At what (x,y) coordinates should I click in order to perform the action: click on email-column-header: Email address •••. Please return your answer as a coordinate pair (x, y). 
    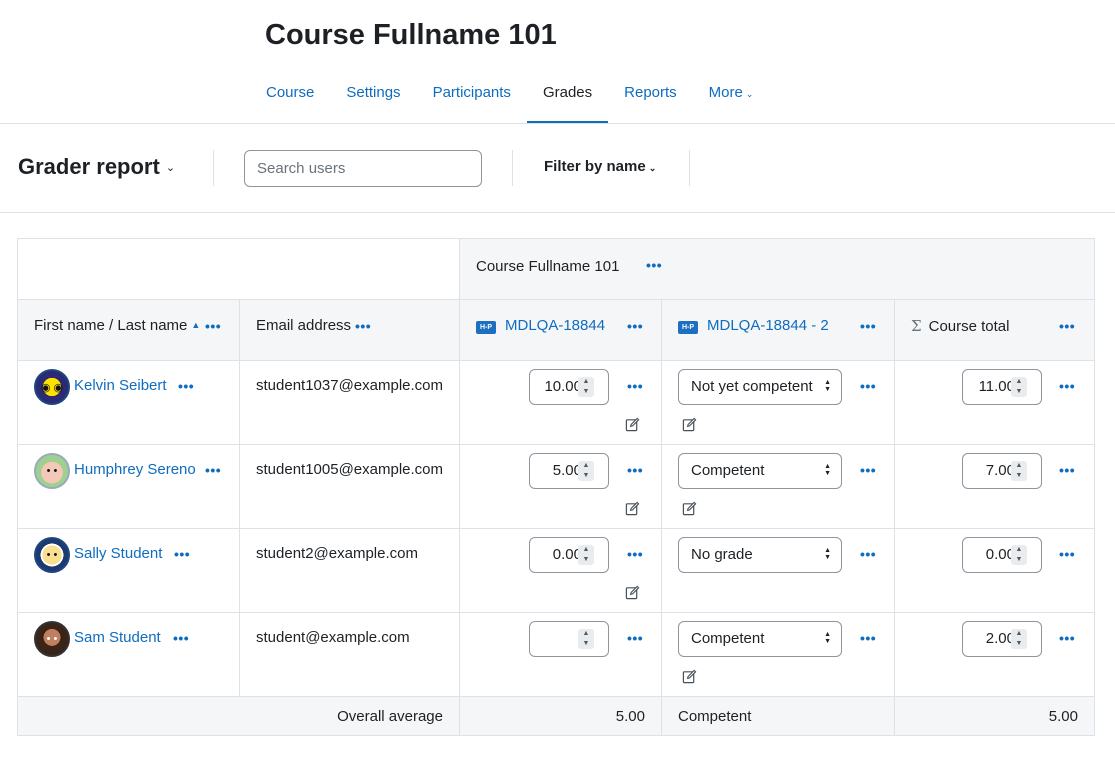
    Looking at the image, I should click on (349, 330).